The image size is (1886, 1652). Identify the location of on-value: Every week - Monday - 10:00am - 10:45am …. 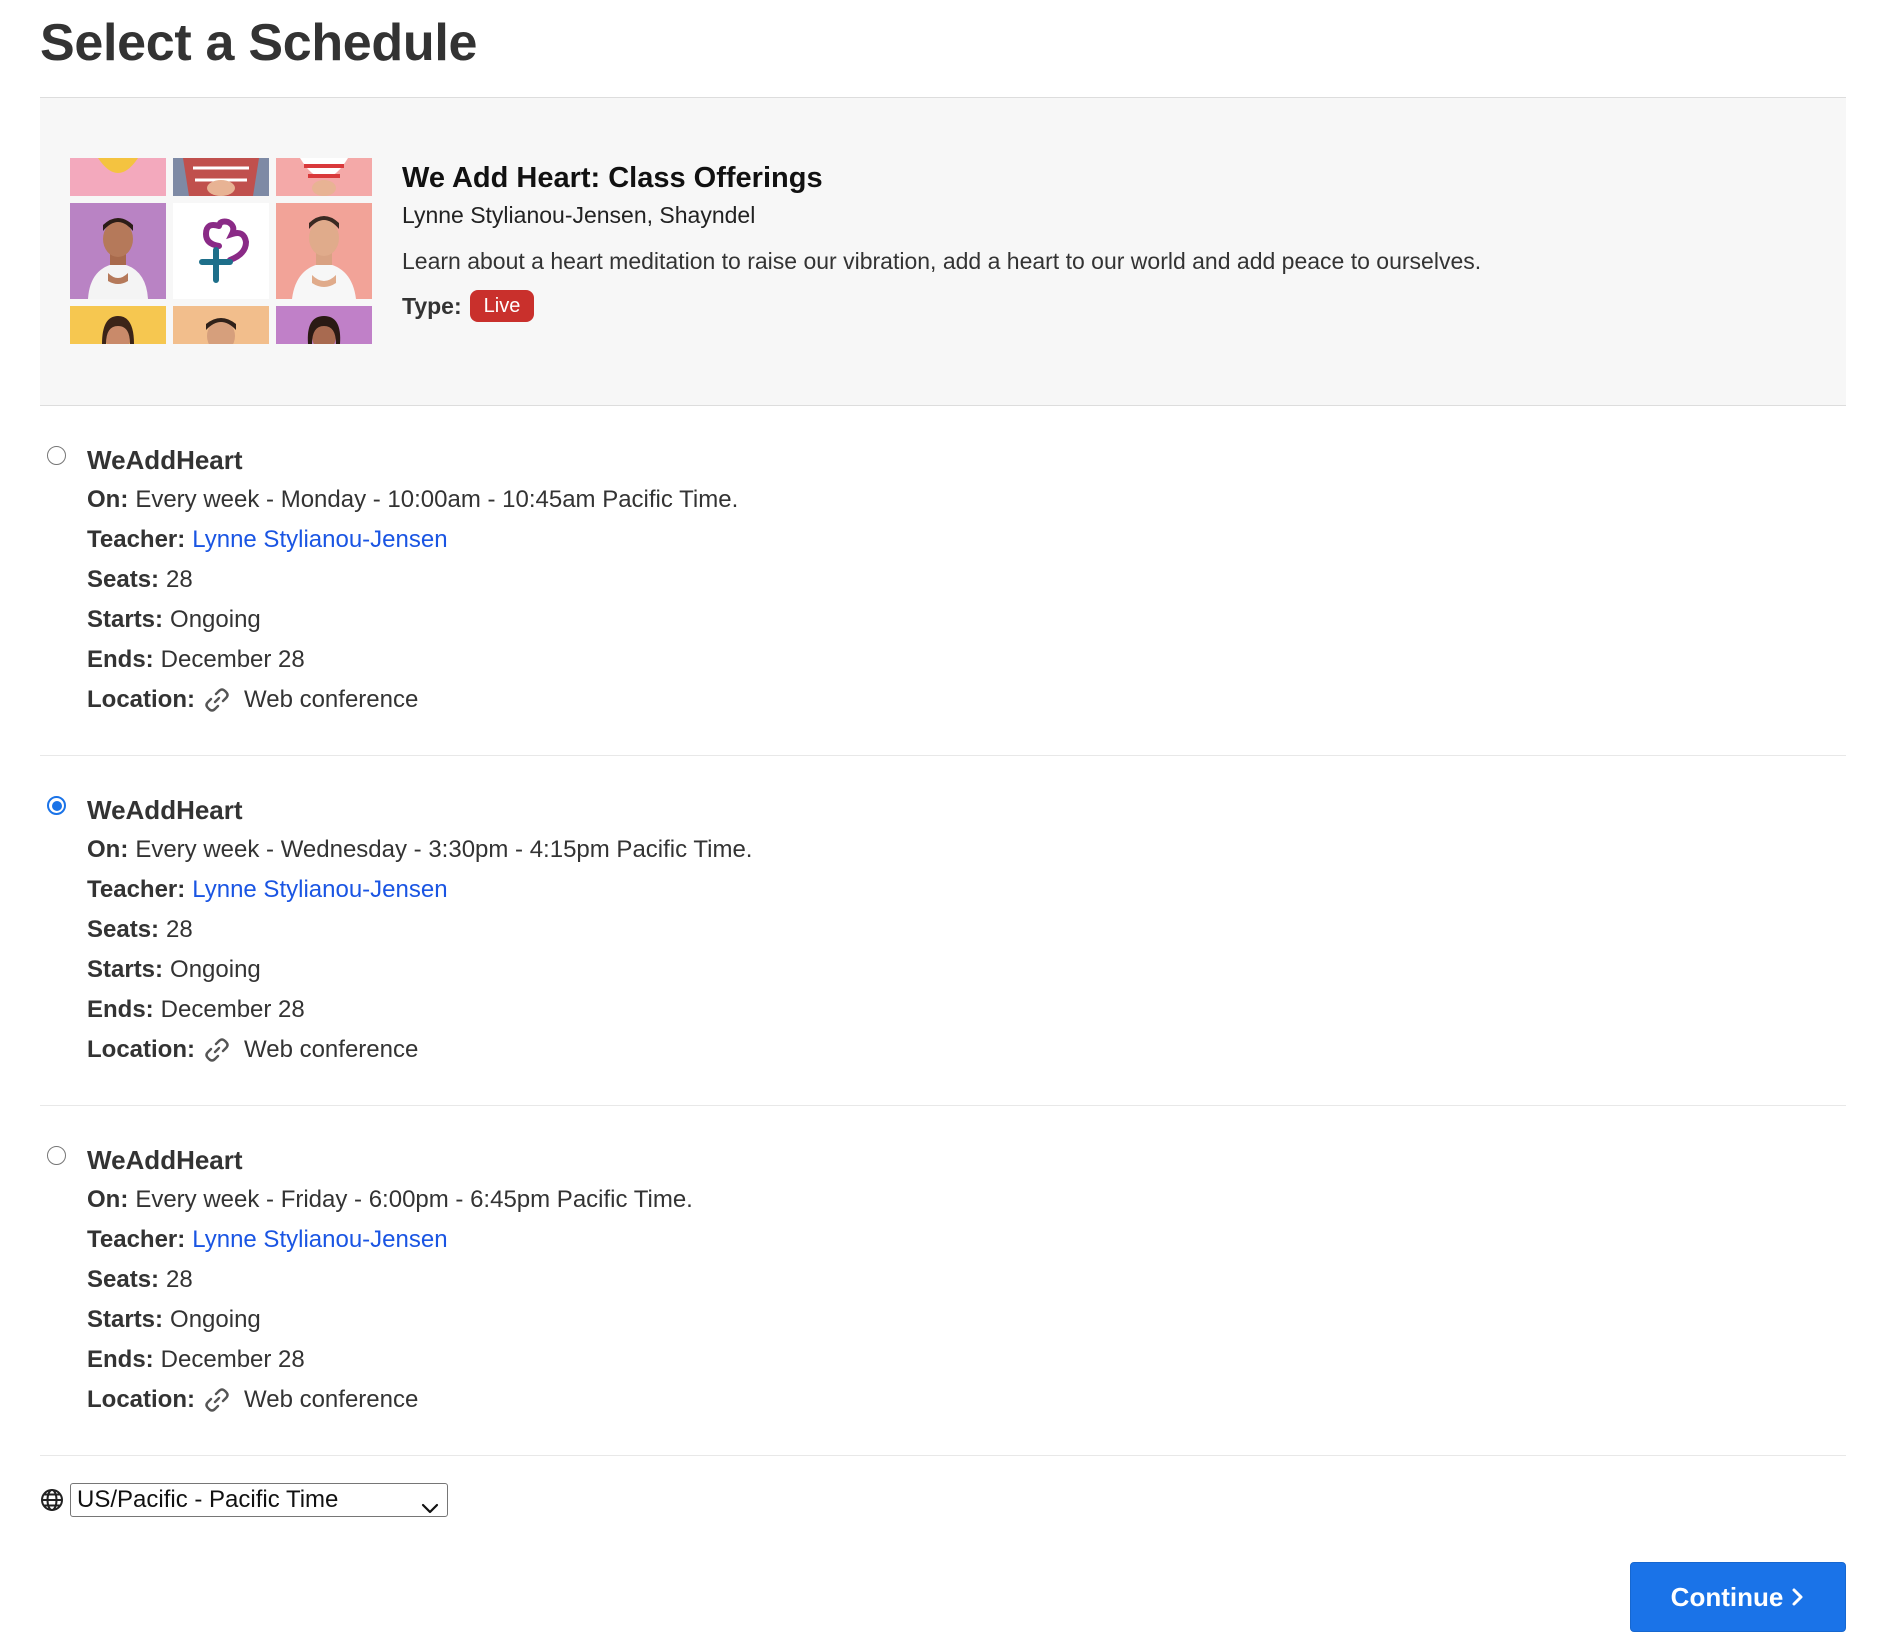
(437, 499).